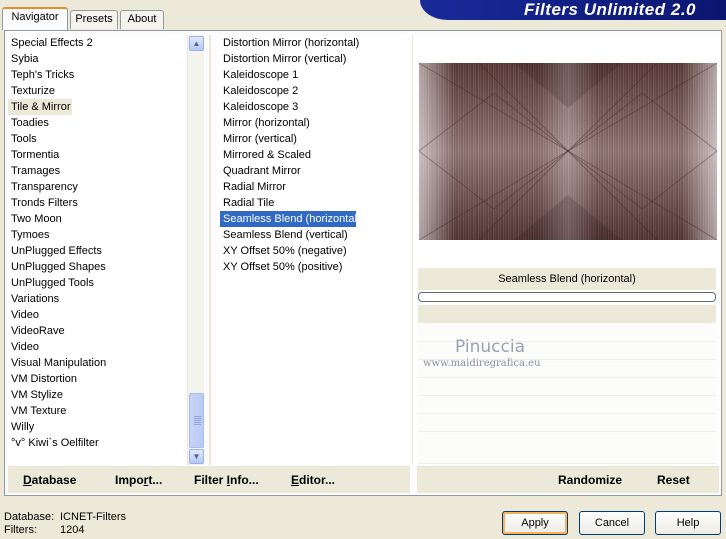  I want to click on category-item: Sybia, so click(96, 59).